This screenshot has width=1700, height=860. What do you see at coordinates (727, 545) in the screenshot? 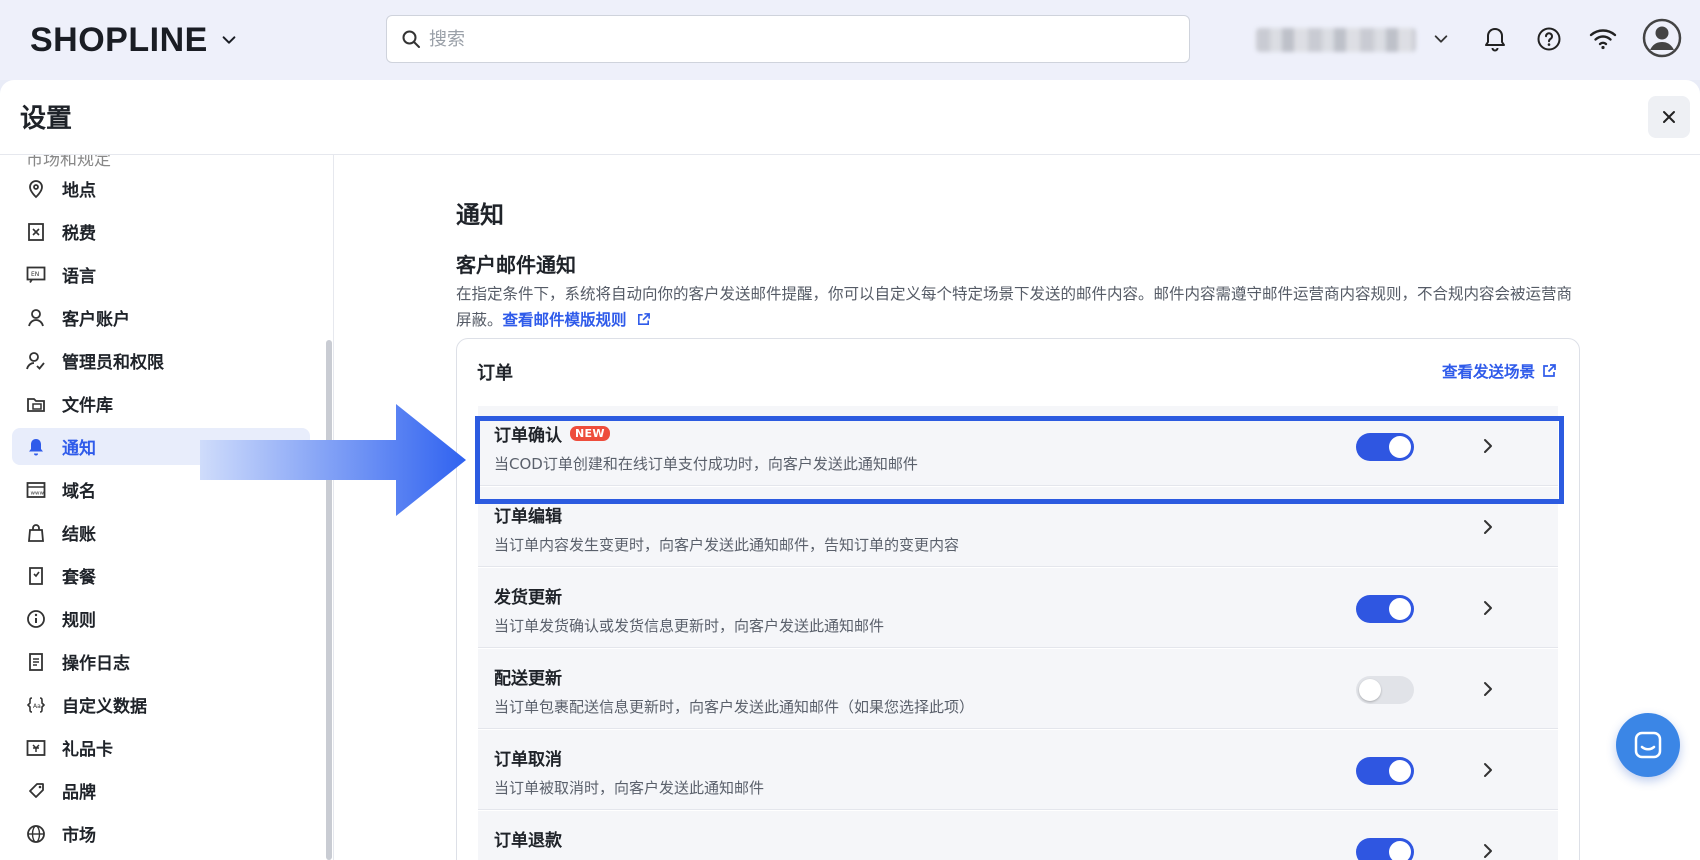
I see `row-description: 当订单内容发生变更时，向客户发送此通知邮件，告知订单的变更内容` at bounding box center [727, 545].